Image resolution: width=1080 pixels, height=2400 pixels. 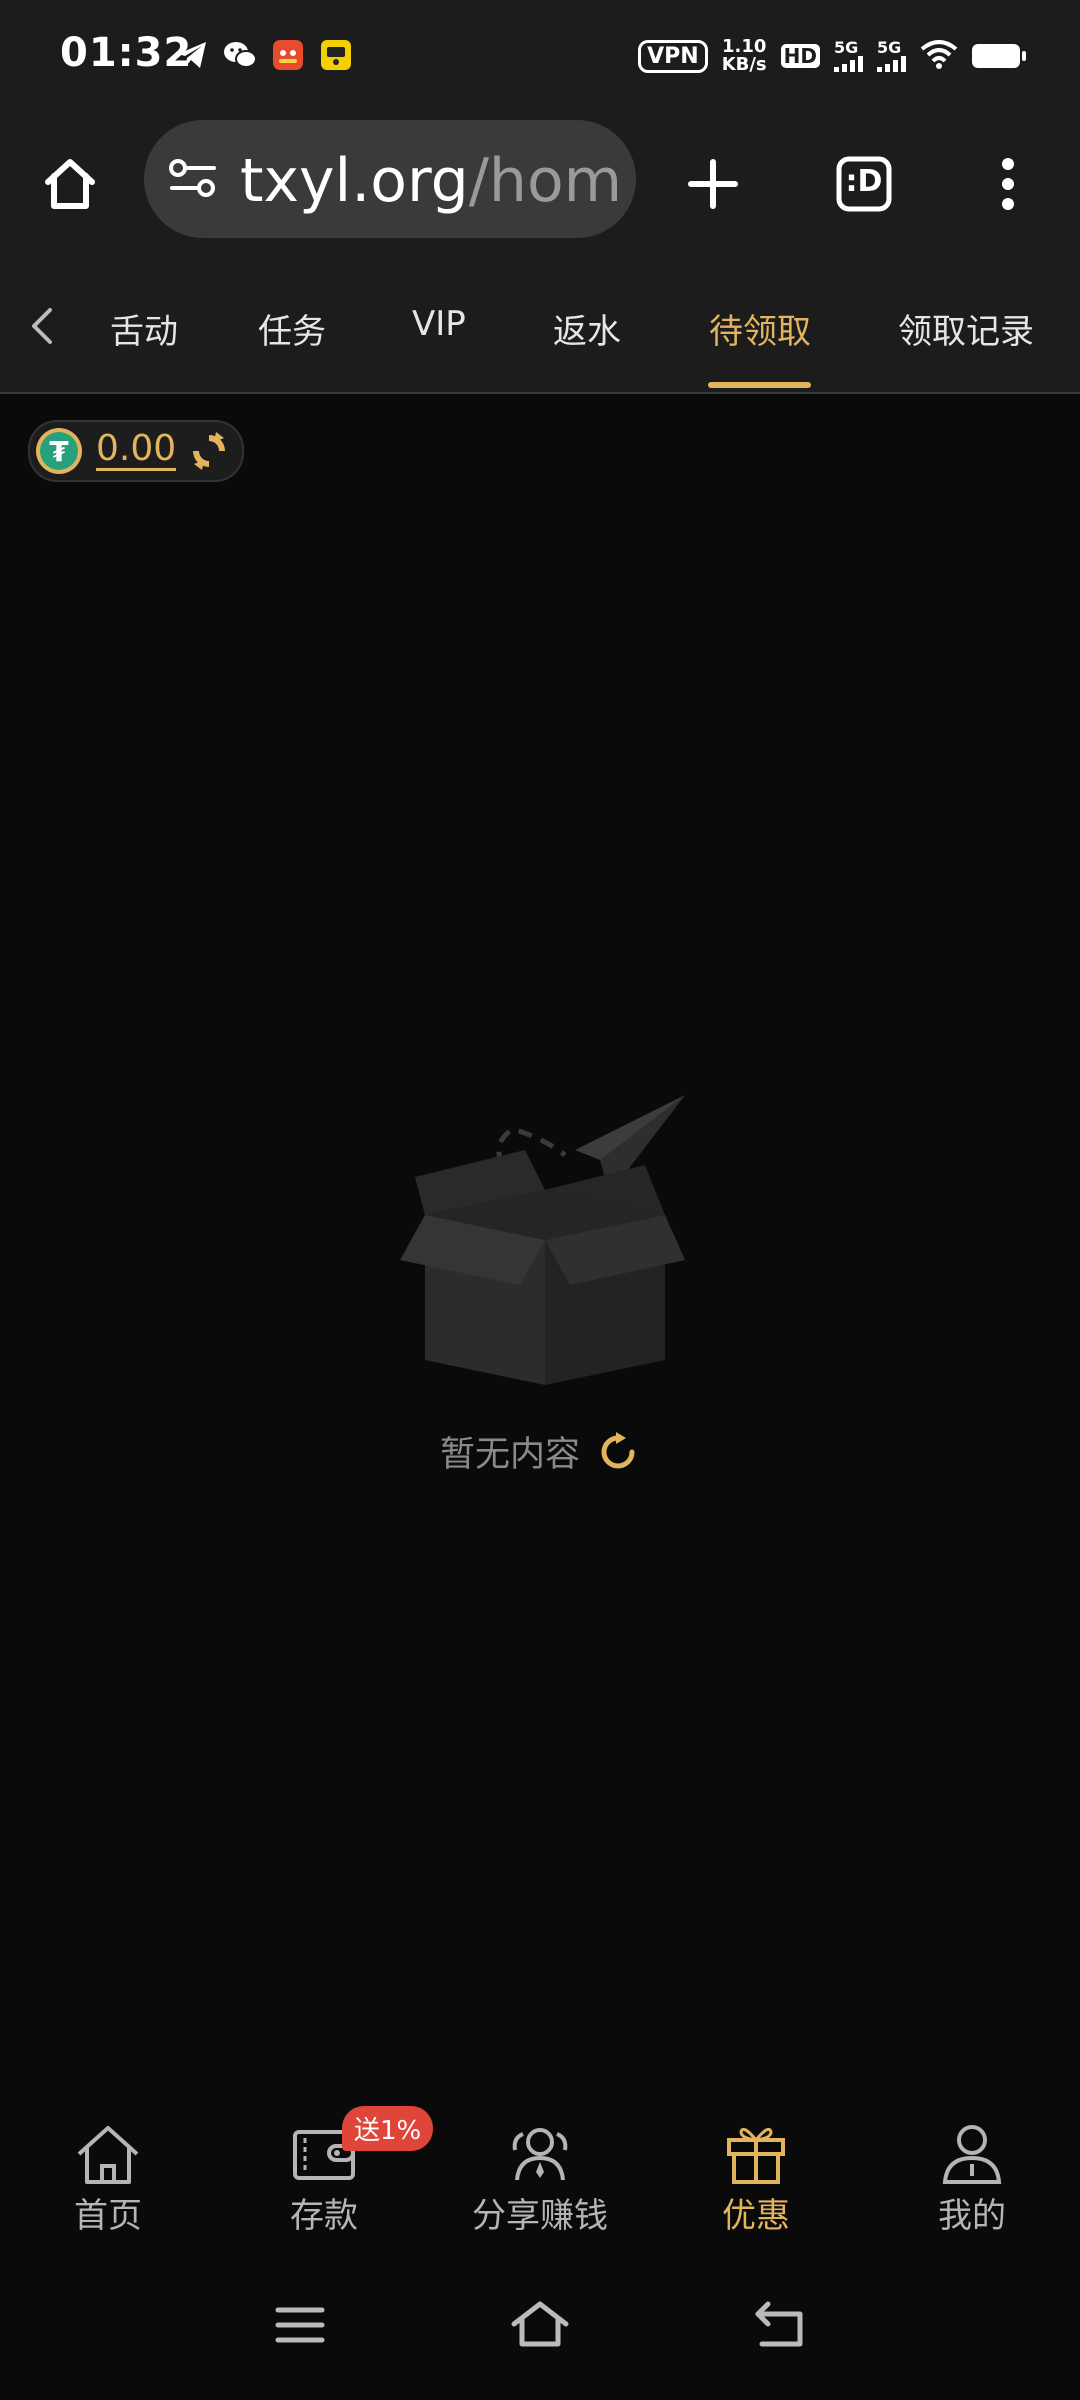 I want to click on tab-pending-claim: 待领取, so click(x=760, y=328).